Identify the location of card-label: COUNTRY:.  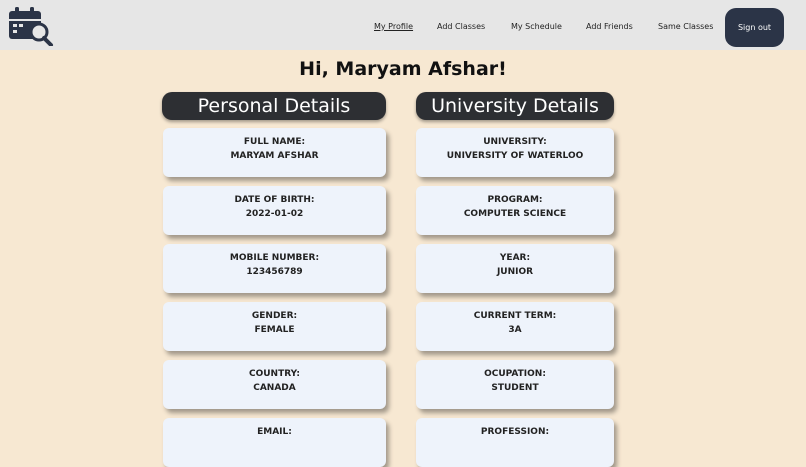
(274, 374).